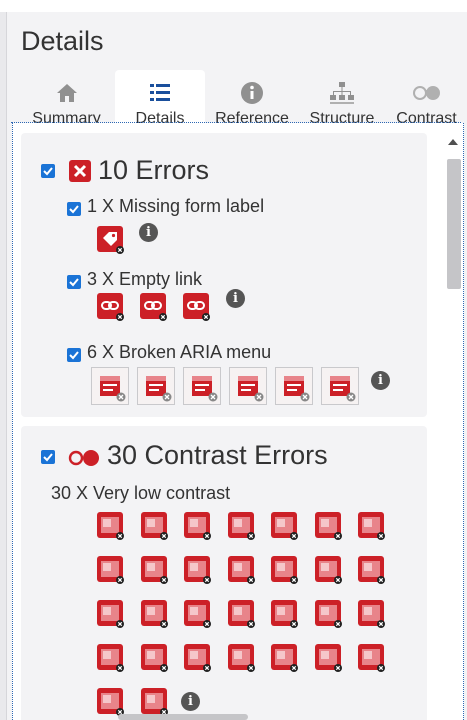  Describe the element at coordinates (426, 93) in the screenshot. I see `contrast-icon` at that location.